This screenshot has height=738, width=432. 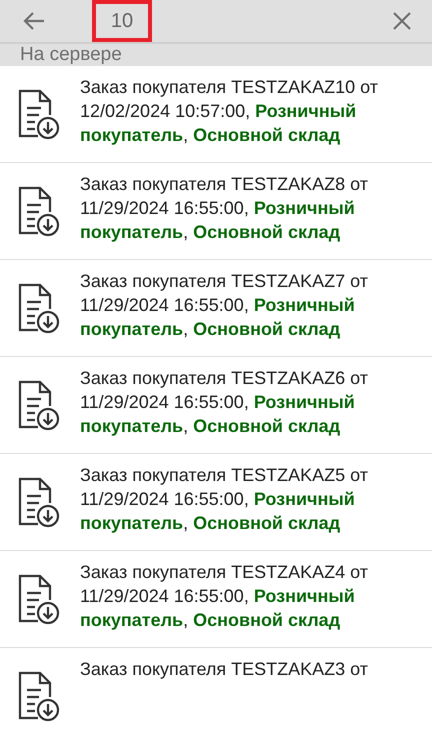 What do you see at coordinates (224, 596) in the screenshot?
I see `order-text: Заказ покупателя TESTZAKAZ4 от 11/29/2024 16:55:00, Розничный покупатель, Основной склад` at bounding box center [224, 596].